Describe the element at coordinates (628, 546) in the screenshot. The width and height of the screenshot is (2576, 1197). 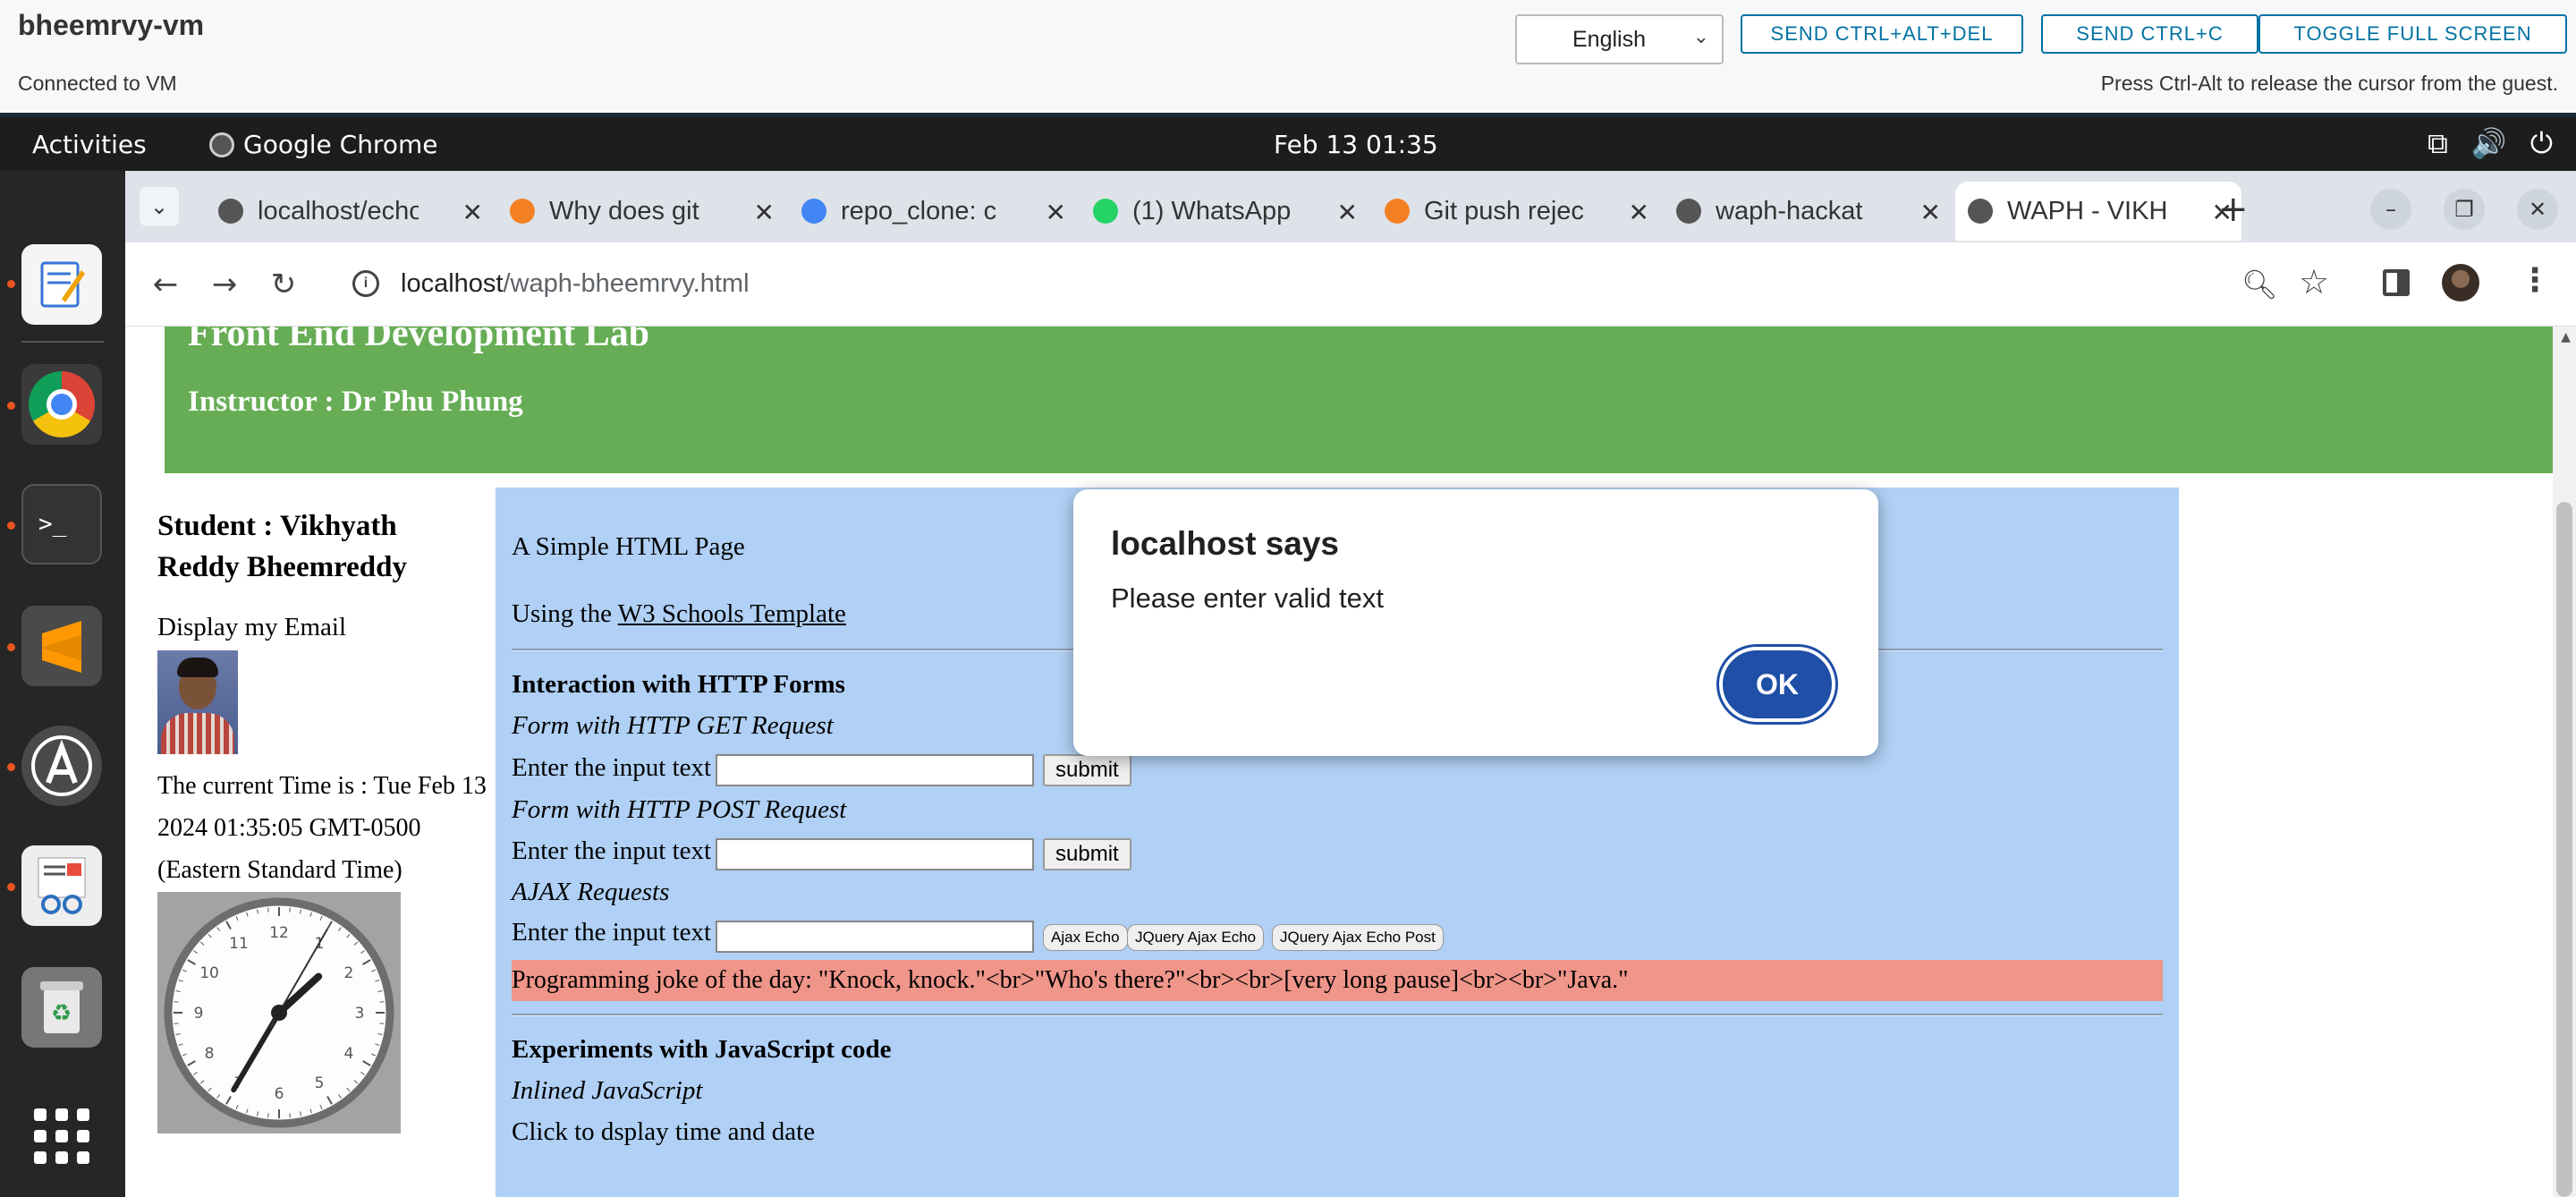
I see `intro-text: A Simple HTML Page` at that location.